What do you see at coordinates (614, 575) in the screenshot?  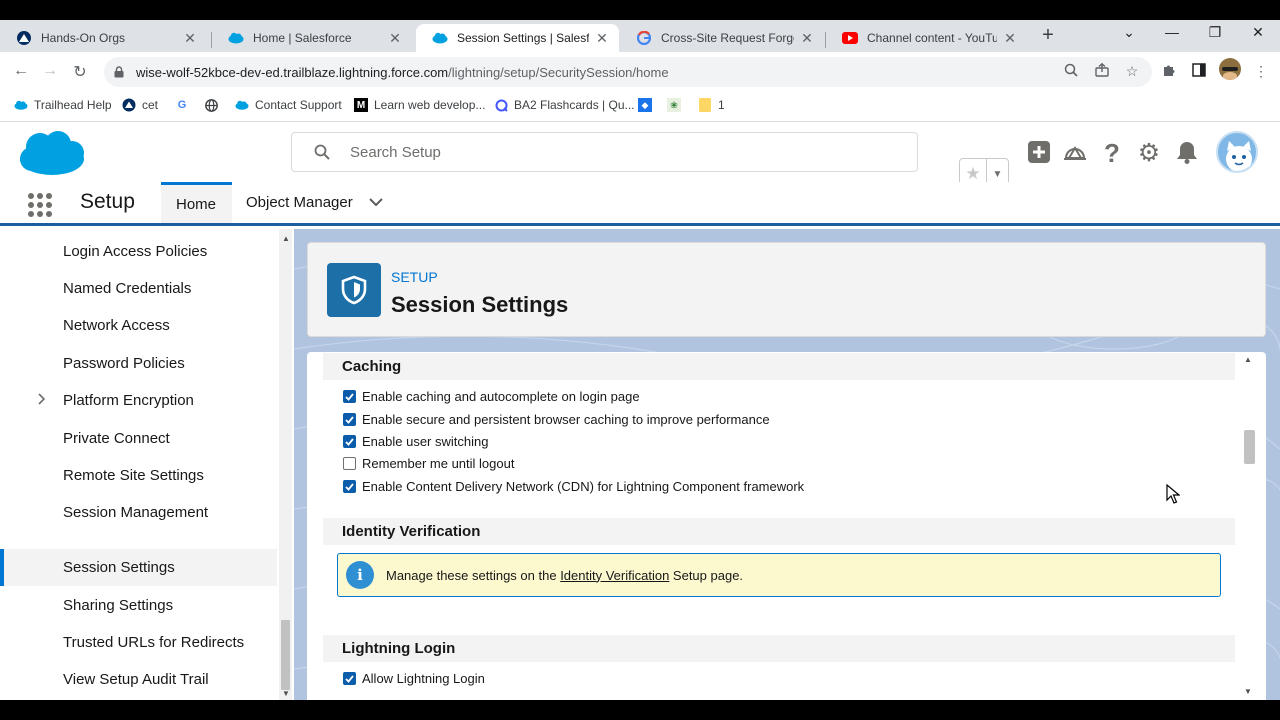 I see `identity-verification-link: Identity Verification` at bounding box center [614, 575].